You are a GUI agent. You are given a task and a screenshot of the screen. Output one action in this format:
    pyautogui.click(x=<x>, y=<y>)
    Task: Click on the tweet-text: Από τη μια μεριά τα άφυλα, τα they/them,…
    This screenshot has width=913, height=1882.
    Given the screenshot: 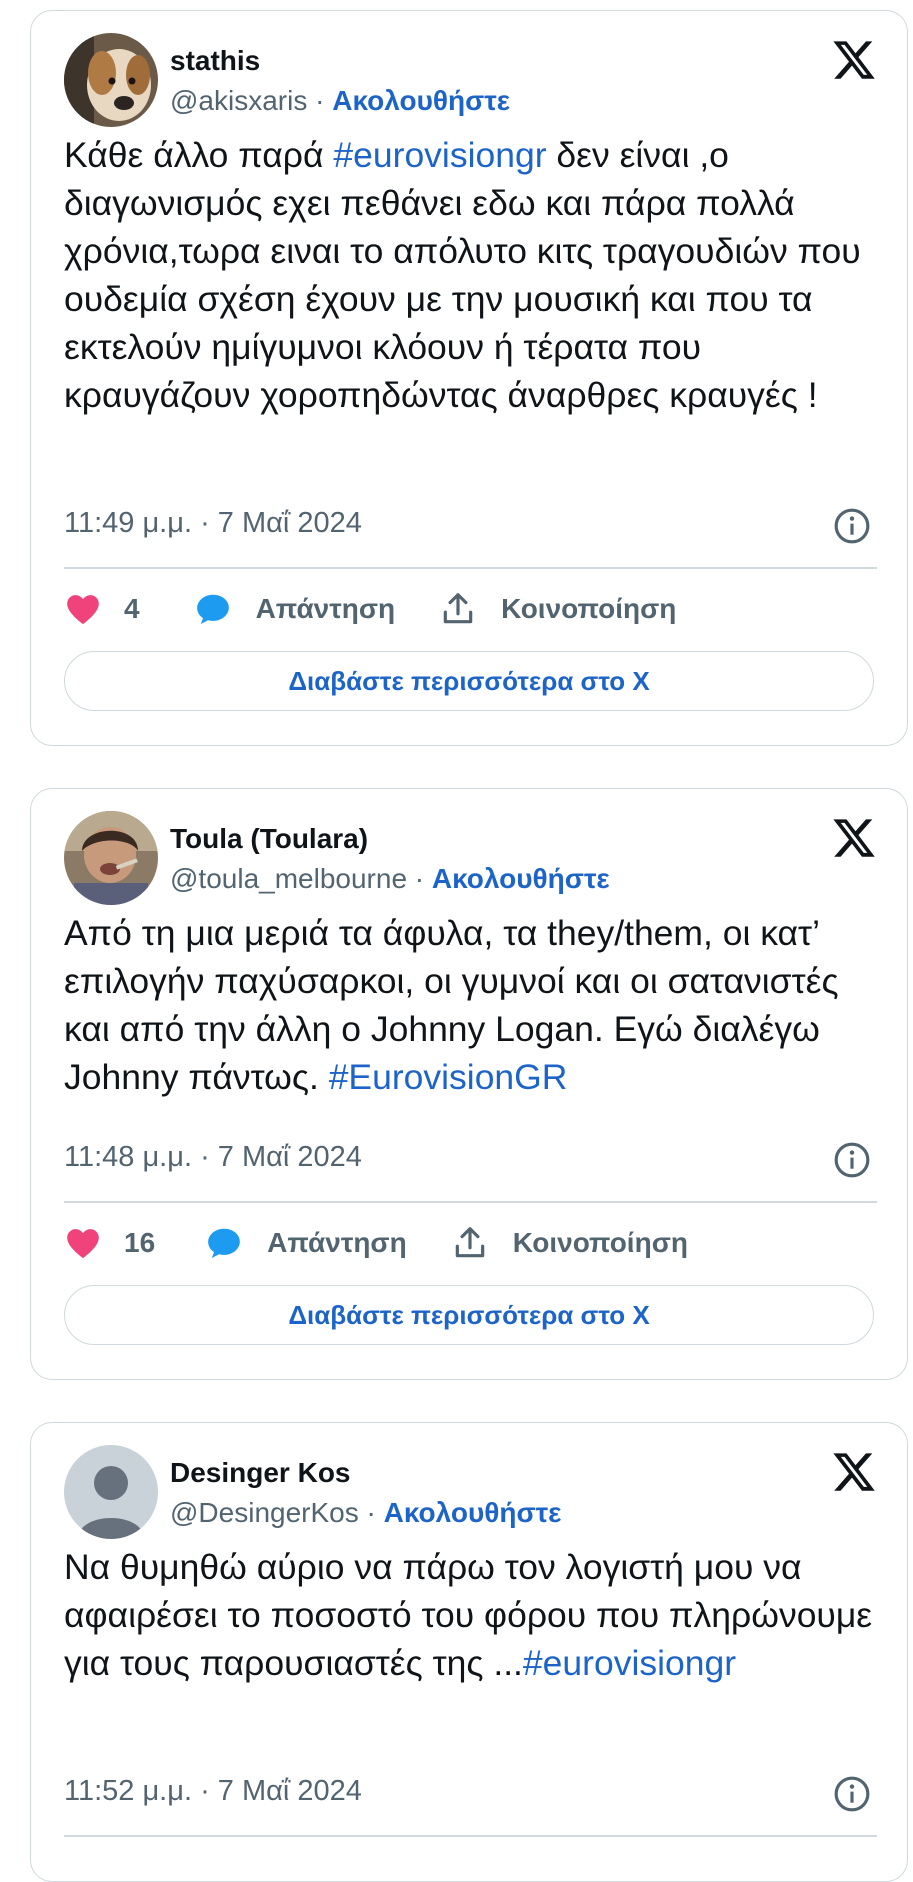 What is the action you would take?
    pyautogui.click(x=479, y=1005)
    